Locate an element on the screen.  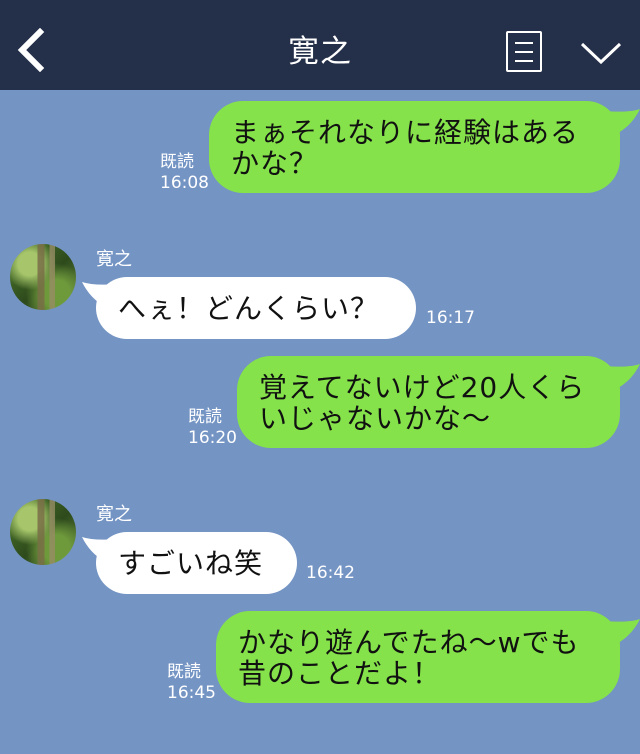
message-meta: 既読 16:08 is located at coordinates (184, 173).